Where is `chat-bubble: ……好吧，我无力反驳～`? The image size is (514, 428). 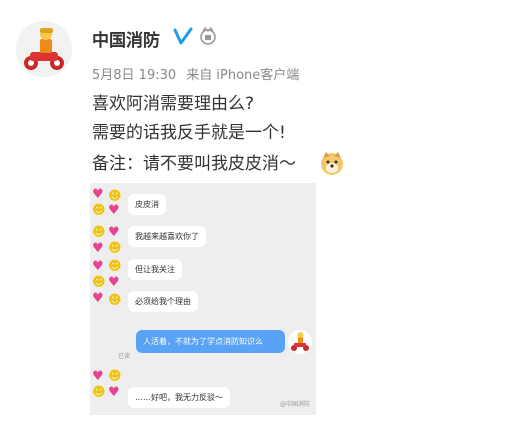
chat-bubble: ……好吧，我无力反驳～ is located at coordinates (179, 397).